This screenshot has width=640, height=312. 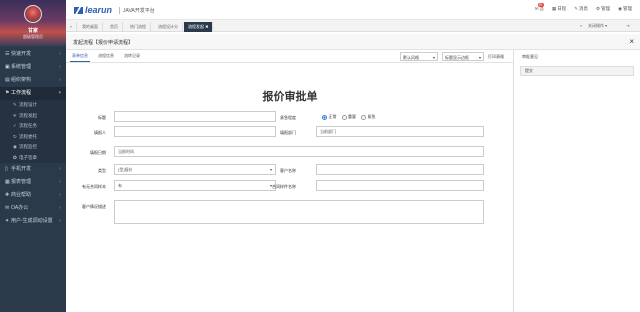 What do you see at coordinates (72, 27) in the screenshot?
I see `tab-scroll-left: «` at bounding box center [72, 27].